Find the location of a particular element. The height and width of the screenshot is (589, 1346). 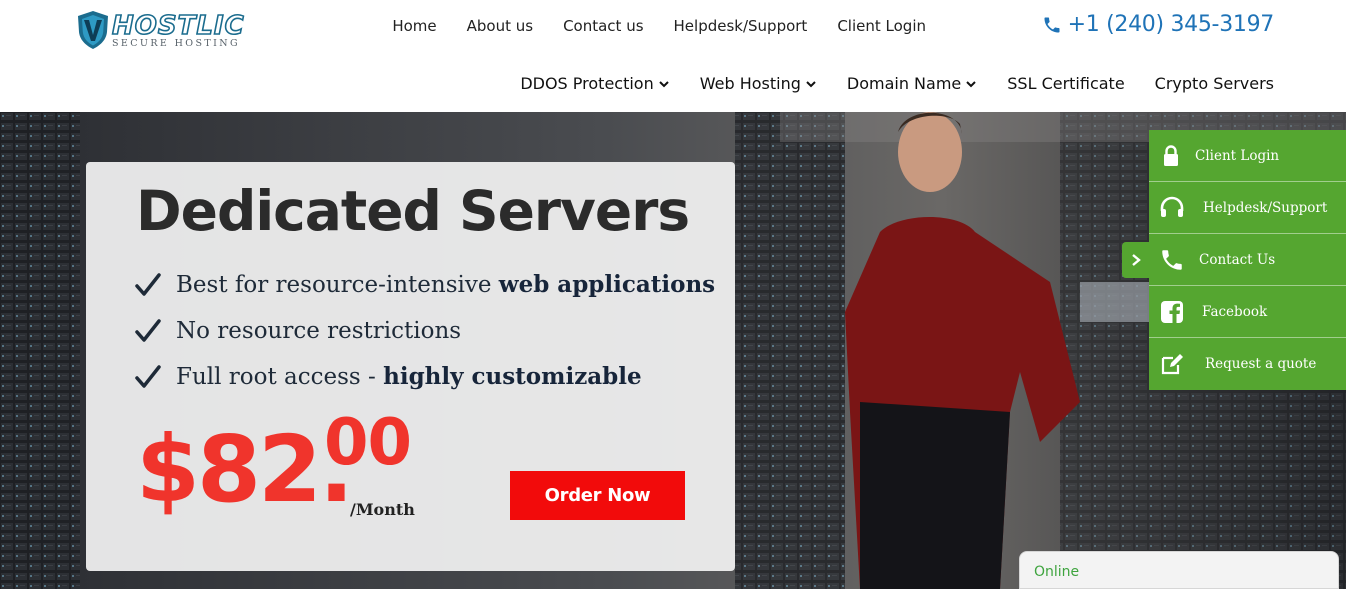

side-item-label: Contact Us is located at coordinates (1237, 259).